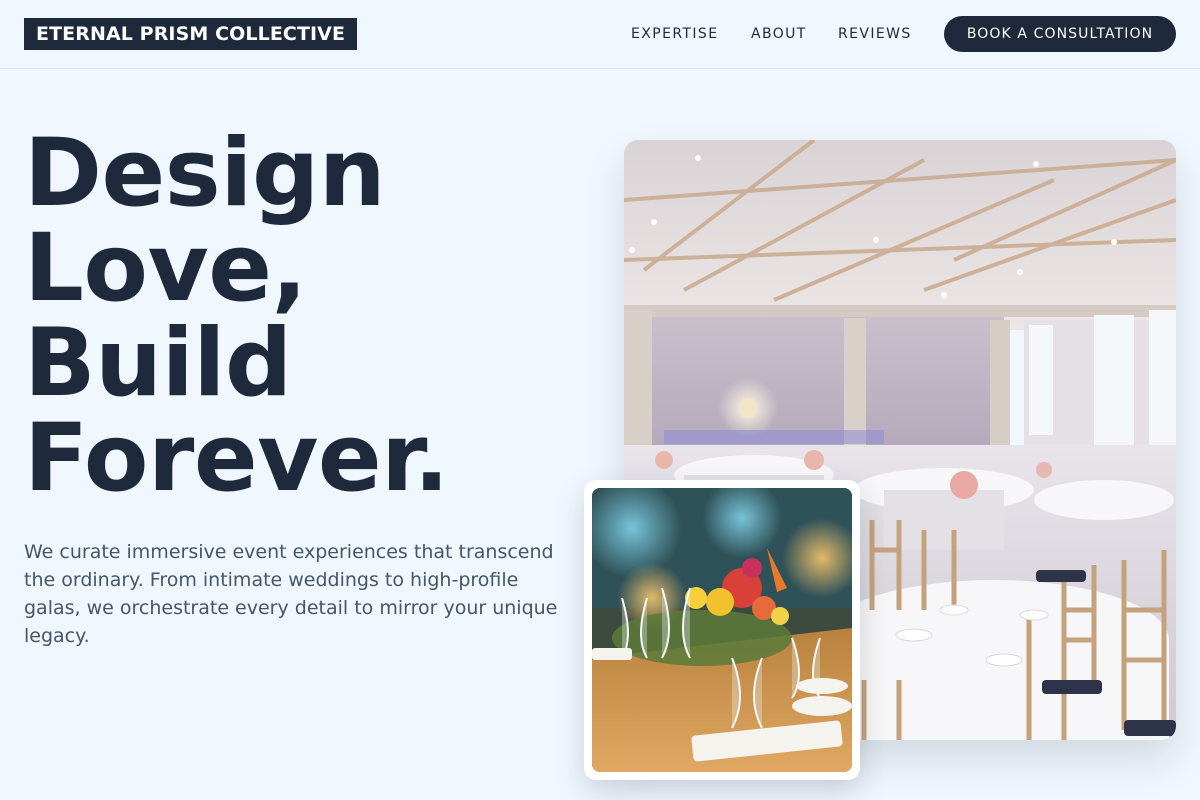 Image resolution: width=1200 pixels, height=800 pixels. I want to click on headline-line: Forever., so click(236, 458).